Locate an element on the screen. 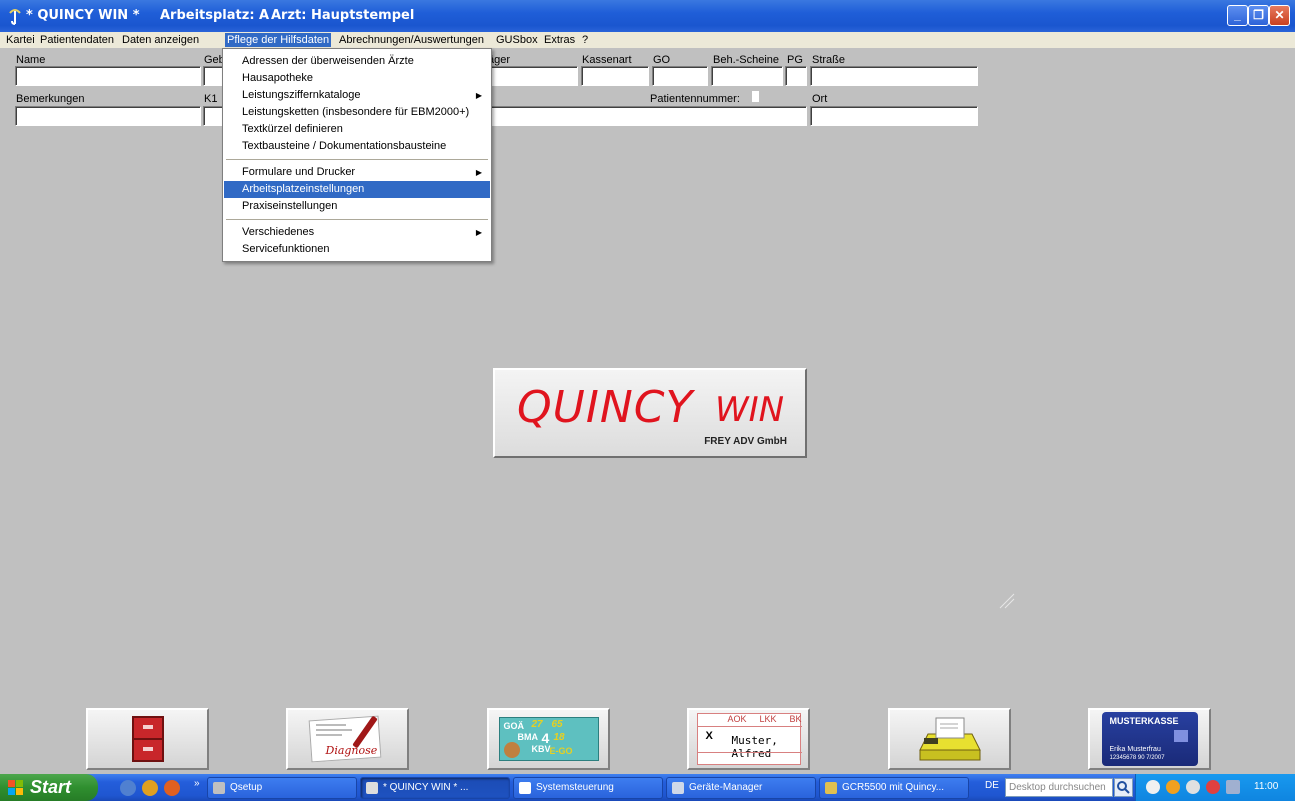 This screenshot has height=801, width=1295. tray-app-icon is located at coordinates (1173, 787).